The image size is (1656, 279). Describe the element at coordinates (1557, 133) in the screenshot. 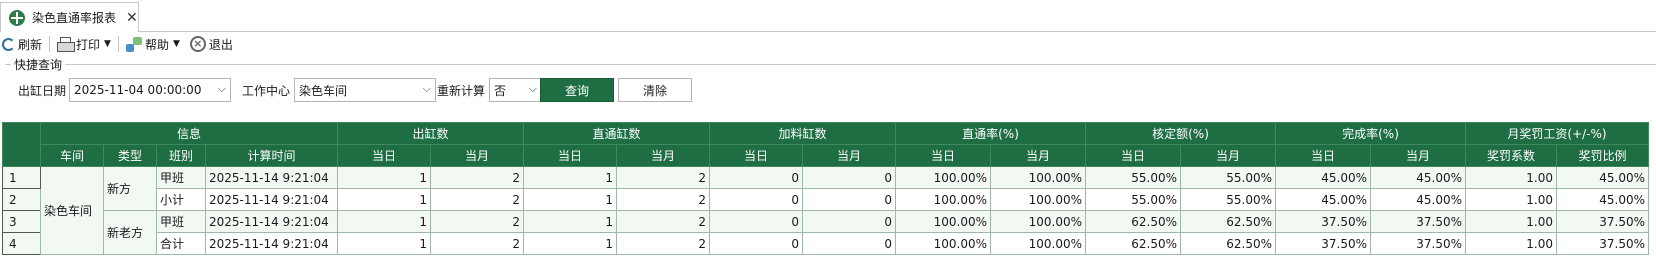

I see `group-header: 月奖罚工资(+/-%)` at that location.